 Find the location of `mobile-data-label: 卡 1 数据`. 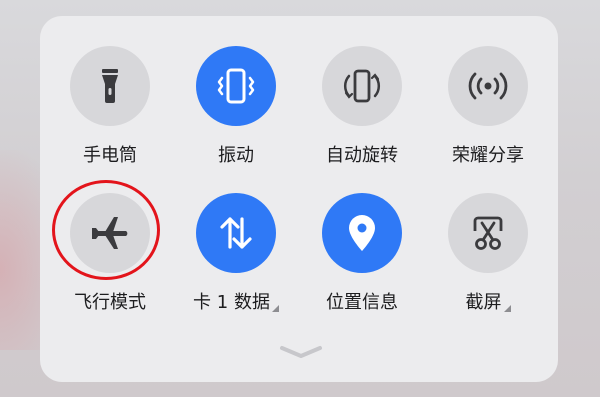

mobile-data-label: 卡 1 数据 is located at coordinates (236, 303).